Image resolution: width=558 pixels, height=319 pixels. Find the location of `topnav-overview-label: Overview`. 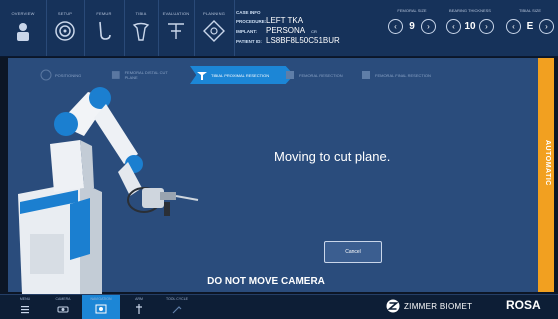

topnav-overview-label: Overview is located at coordinates (23, 13).